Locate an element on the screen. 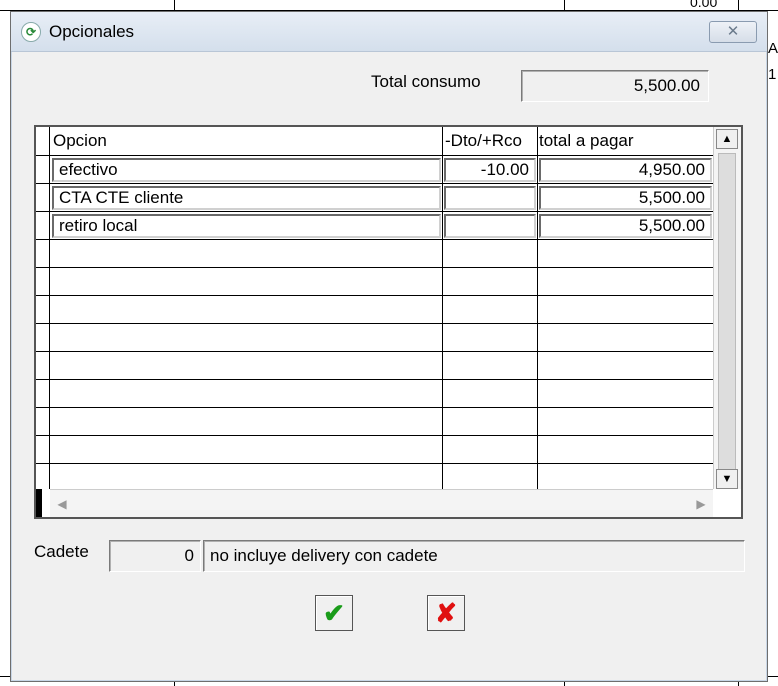  close-icon: ✕ is located at coordinates (733, 31).